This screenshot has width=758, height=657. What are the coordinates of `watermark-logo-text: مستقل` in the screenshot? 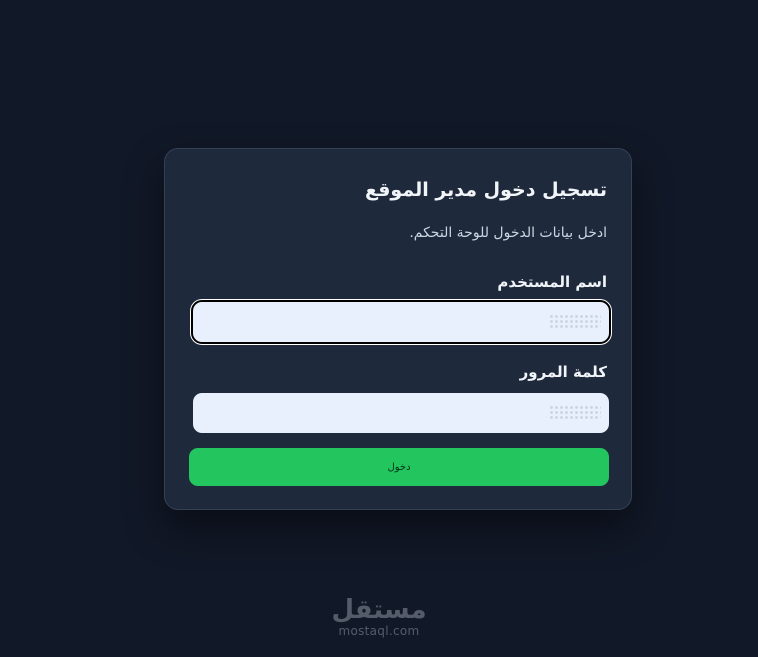 It's located at (379, 610).